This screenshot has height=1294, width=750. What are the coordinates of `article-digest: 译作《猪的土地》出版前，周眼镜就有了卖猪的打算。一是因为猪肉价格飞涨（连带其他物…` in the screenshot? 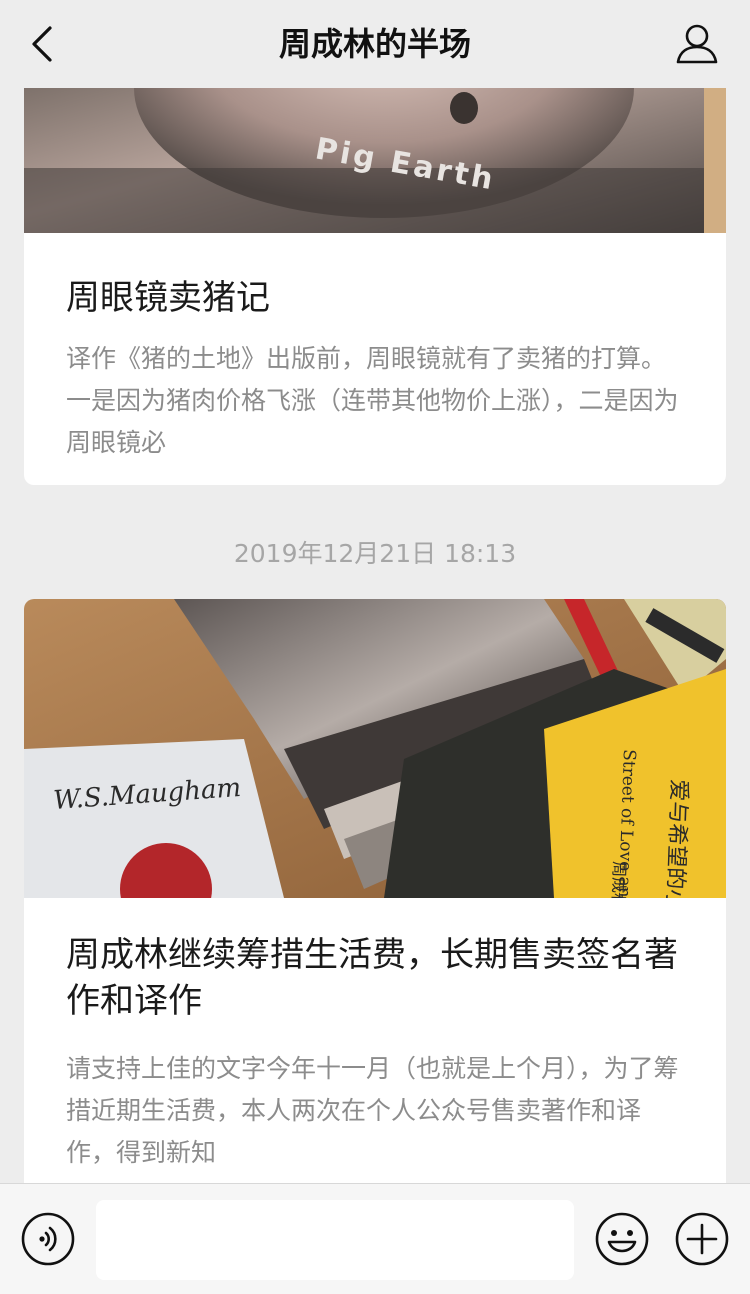 It's located at (372, 400).